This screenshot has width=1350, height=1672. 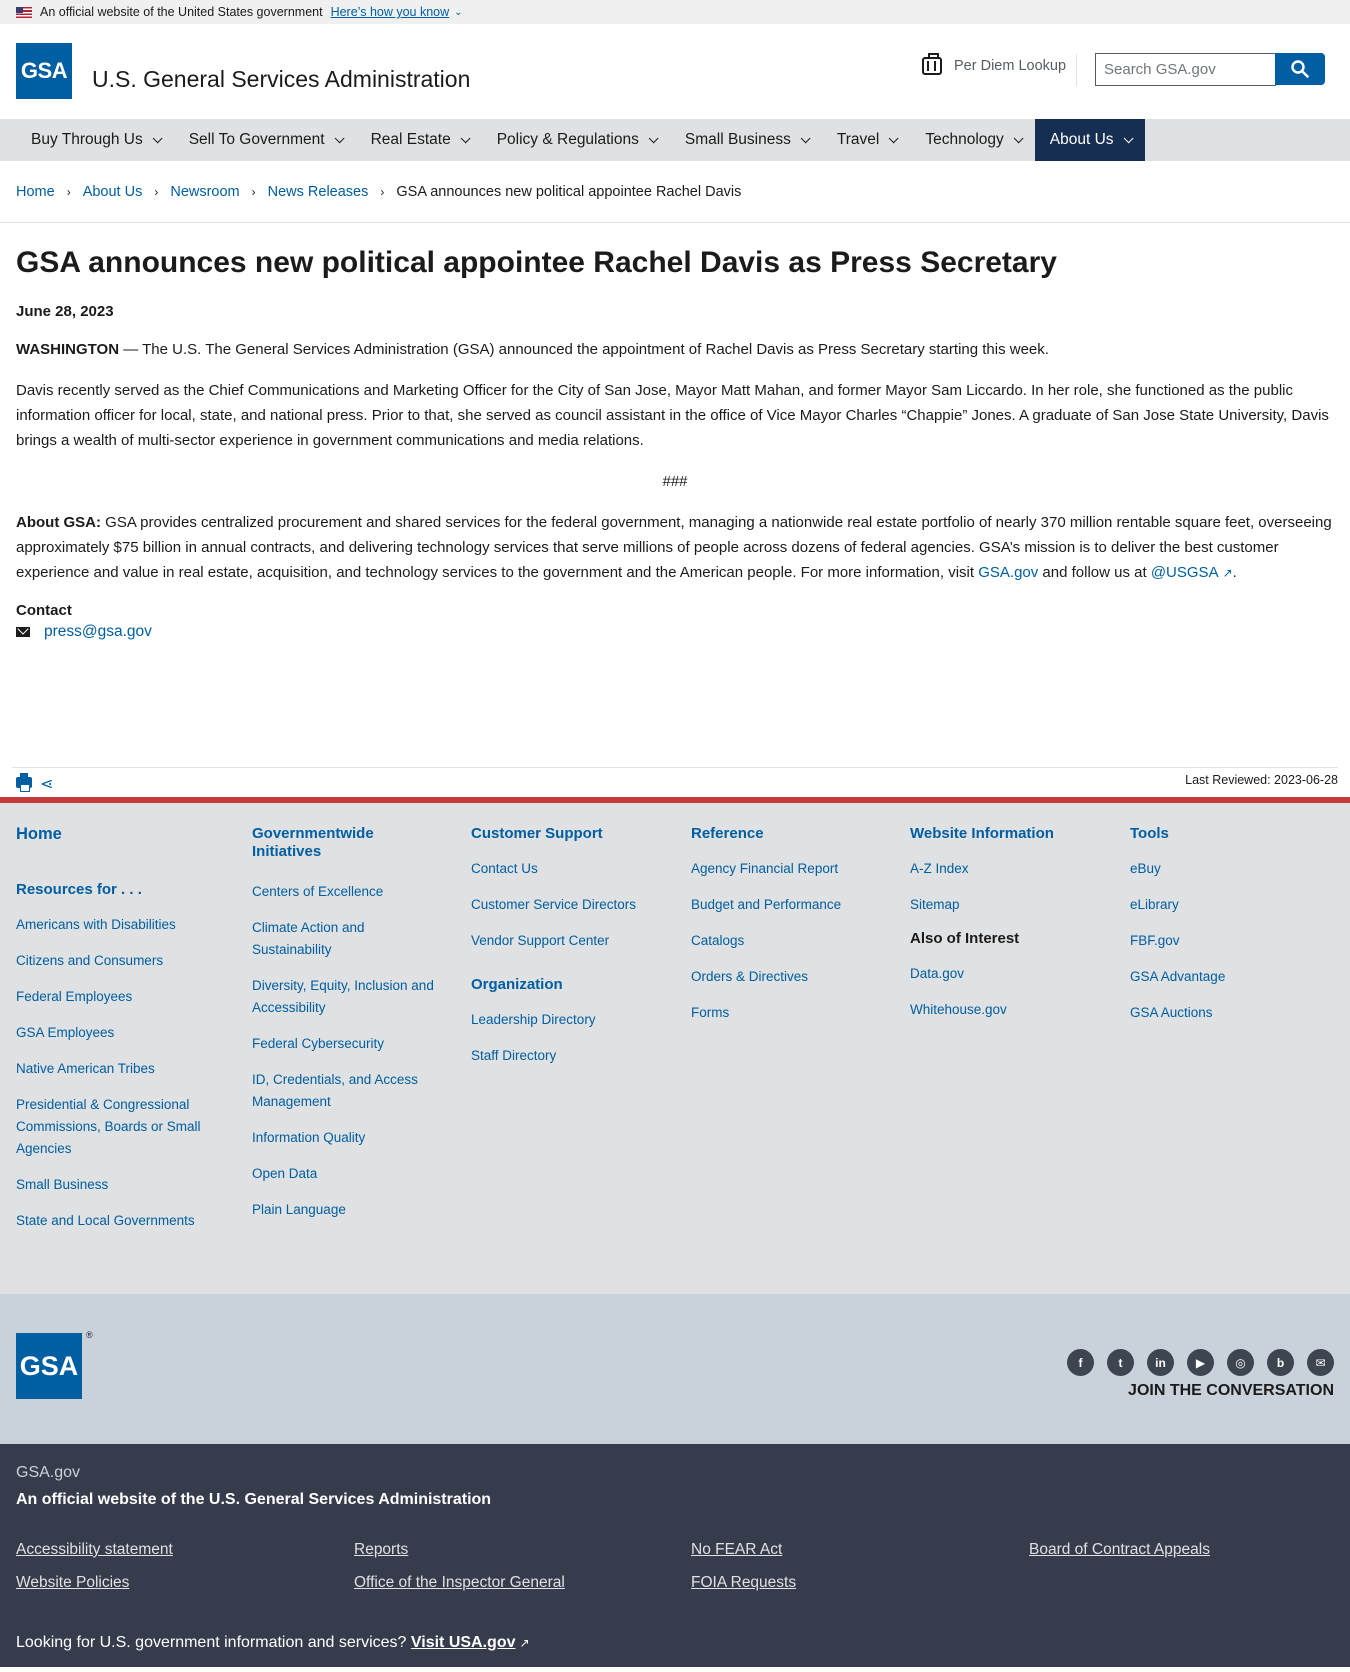 I want to click on about-mid-text: and follow us at, so click(x=1094, y=572).